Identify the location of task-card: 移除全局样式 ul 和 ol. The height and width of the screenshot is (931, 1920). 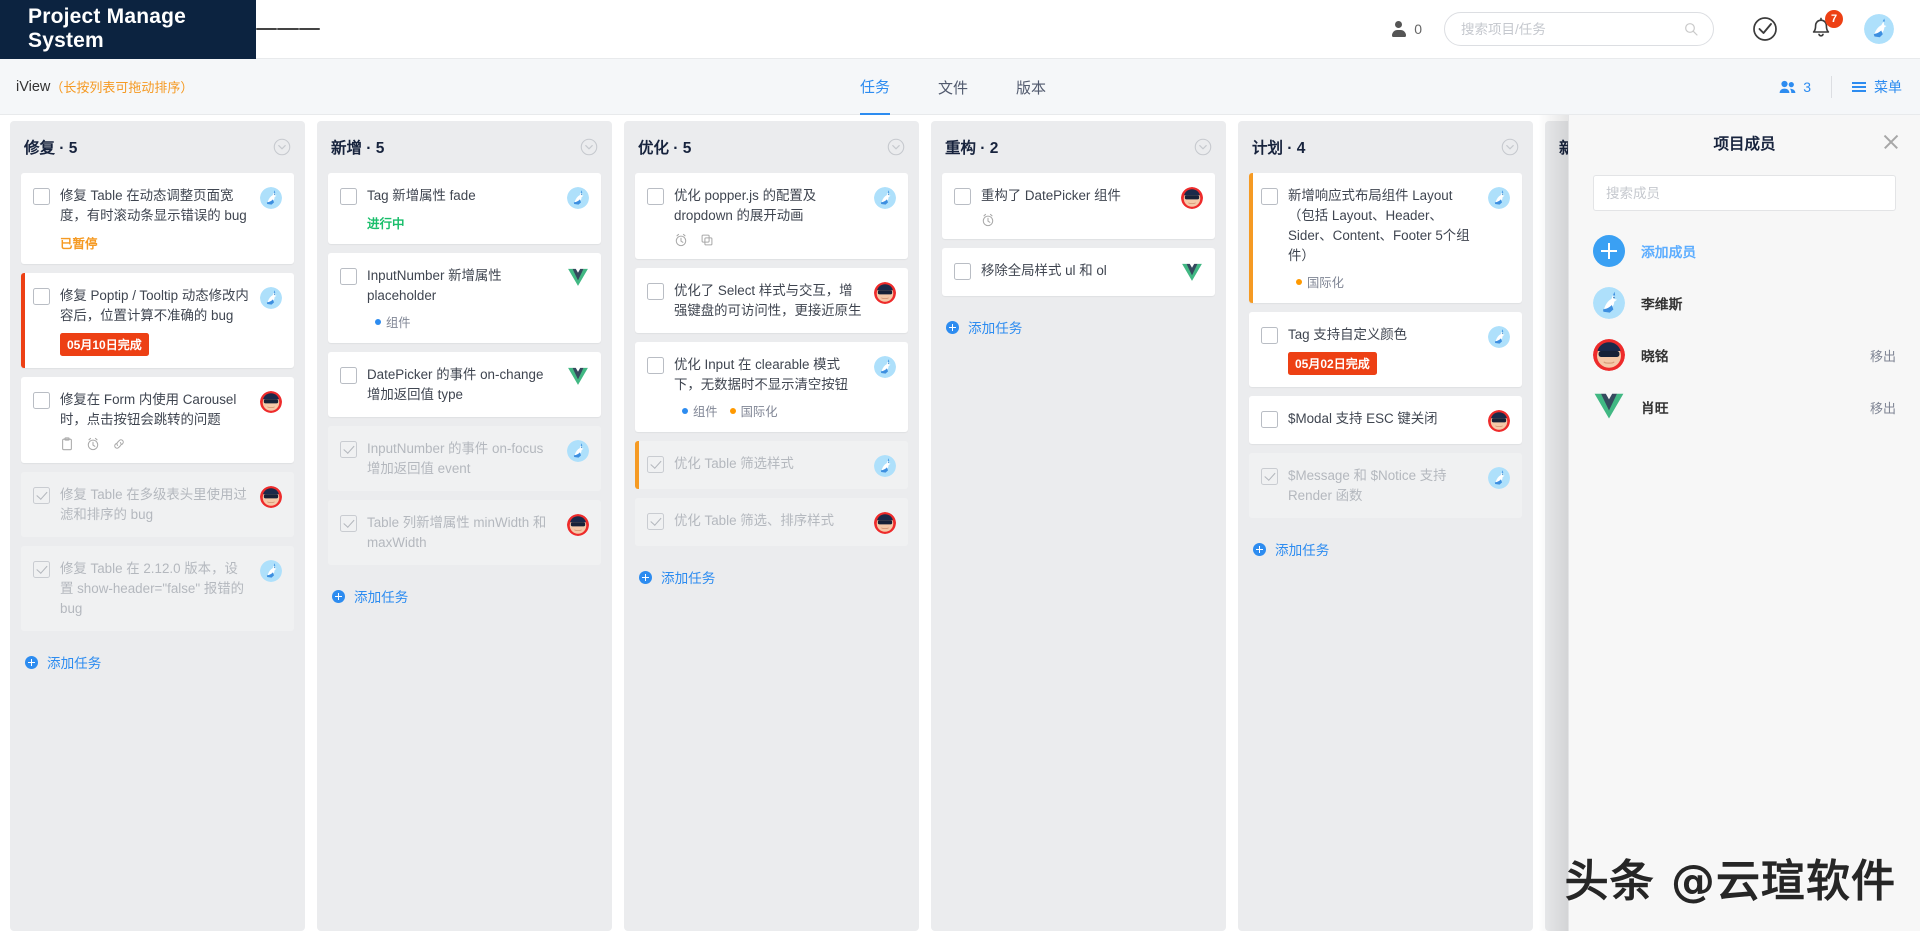
(1078, 272).